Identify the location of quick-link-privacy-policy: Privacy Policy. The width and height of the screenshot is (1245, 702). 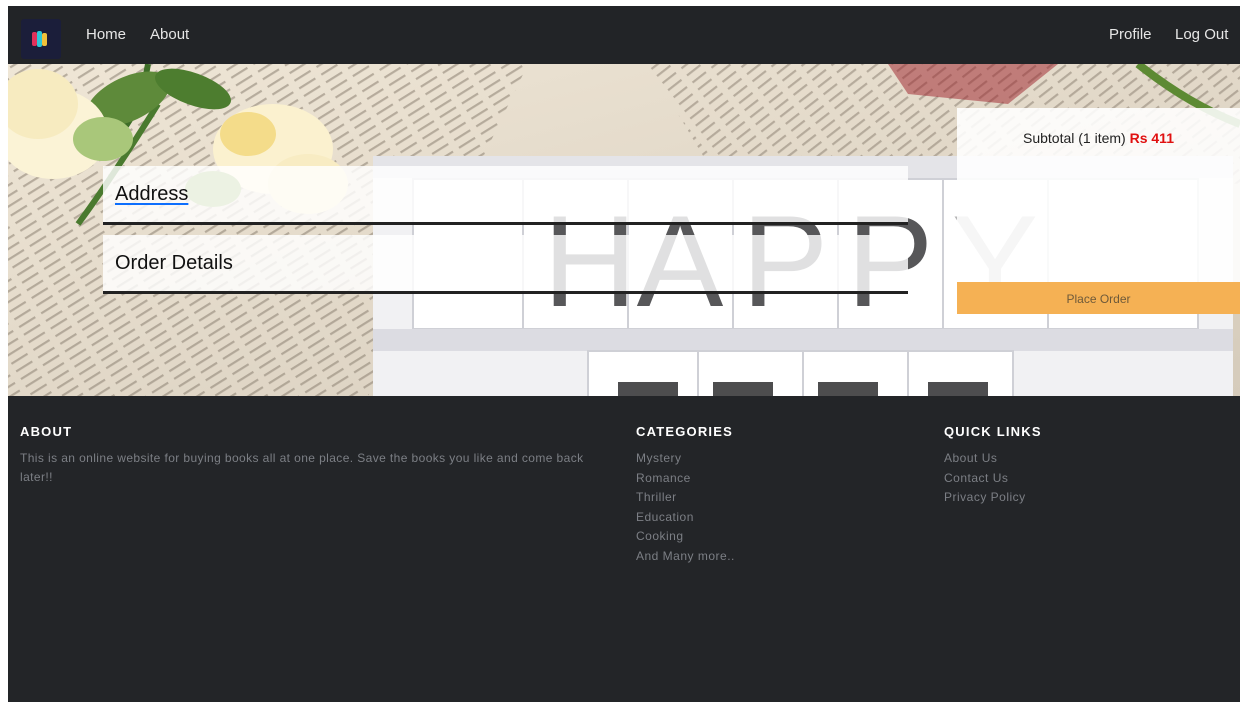
(985, 498).